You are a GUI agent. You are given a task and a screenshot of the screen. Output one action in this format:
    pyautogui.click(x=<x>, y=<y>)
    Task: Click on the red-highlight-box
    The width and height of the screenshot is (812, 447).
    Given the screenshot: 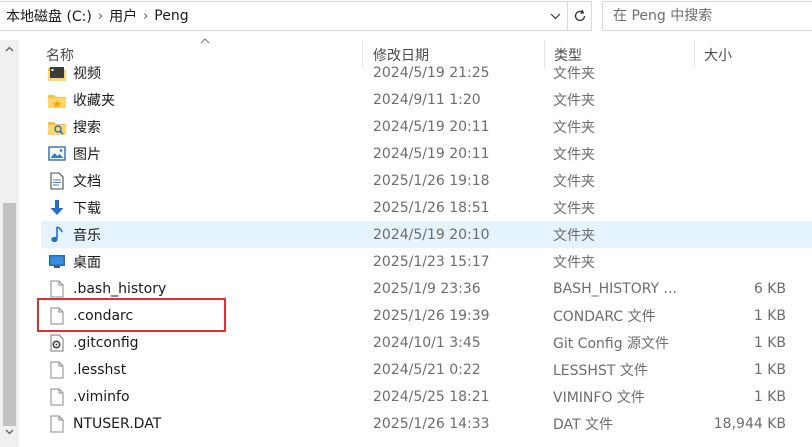 What is the action you would take?
    pyautogui.click(x=131, y=315)
    